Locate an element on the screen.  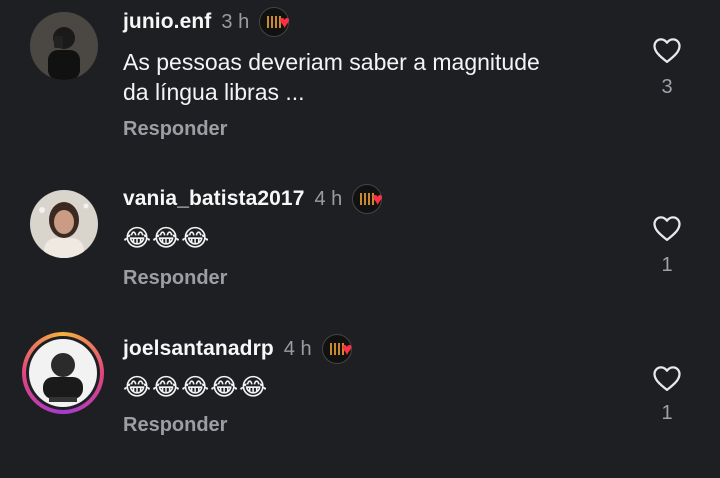
comment-text-line: As pessoas deveriam saber a magnitude is located at coordinates (331, 62).